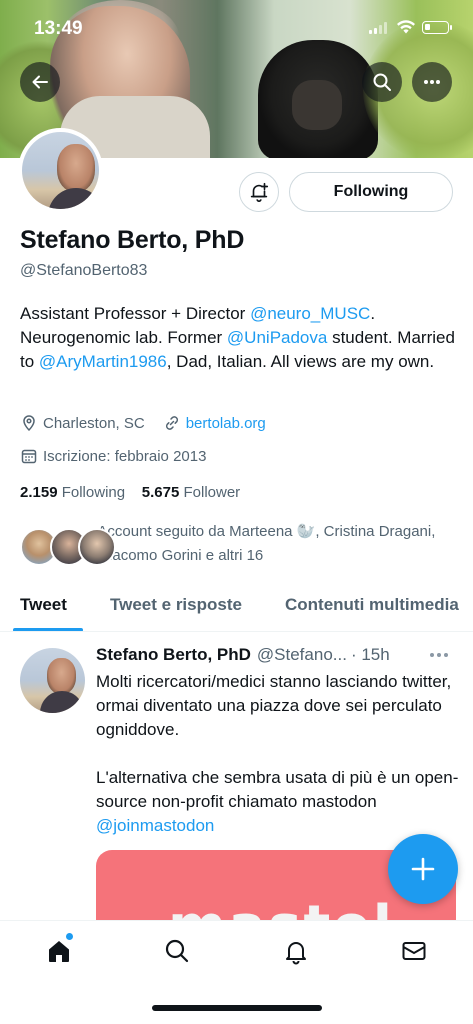 Image resolution: width=473 pixels, height=1024 pixels. What do you see at coordinates (171, 423) in the screenshot?
I see `link-icon` at bounding box center [171, 423].